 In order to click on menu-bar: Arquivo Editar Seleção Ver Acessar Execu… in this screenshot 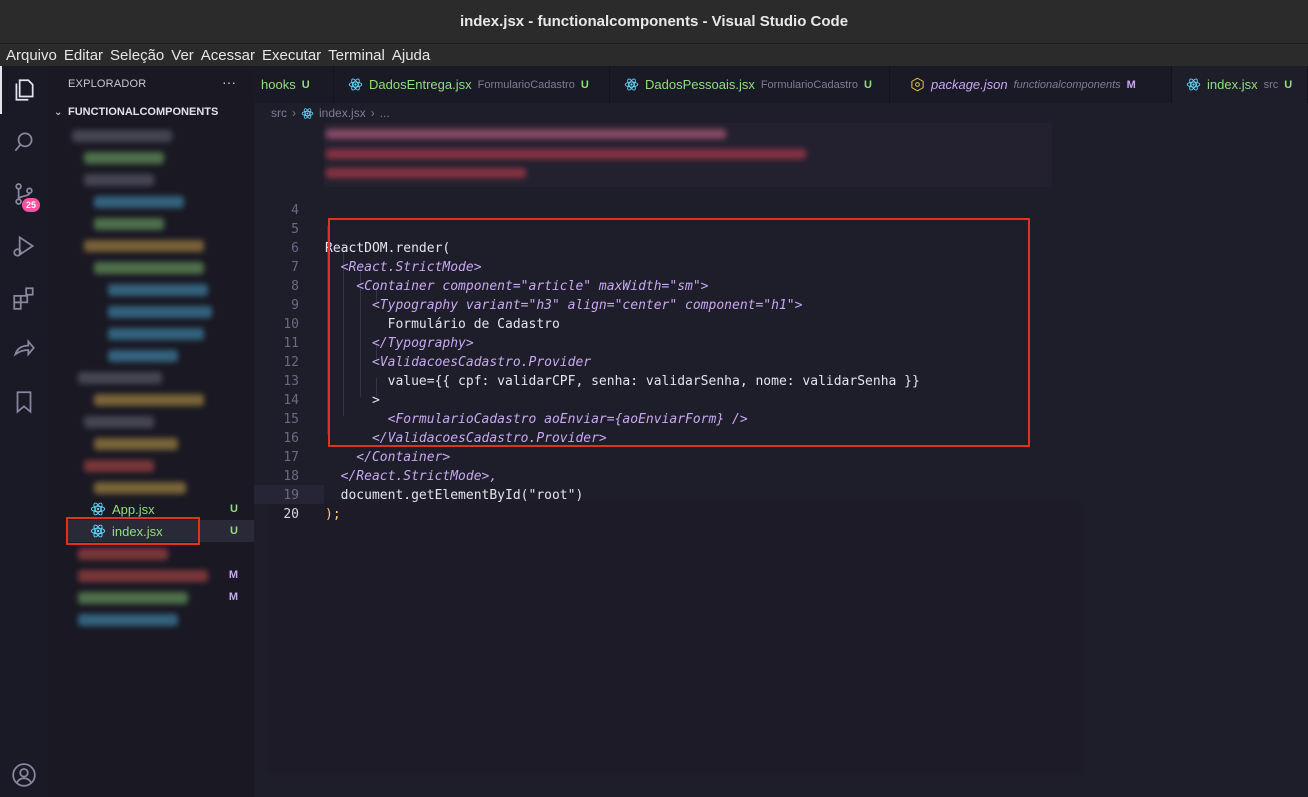, I will do `click(654, 55)`.